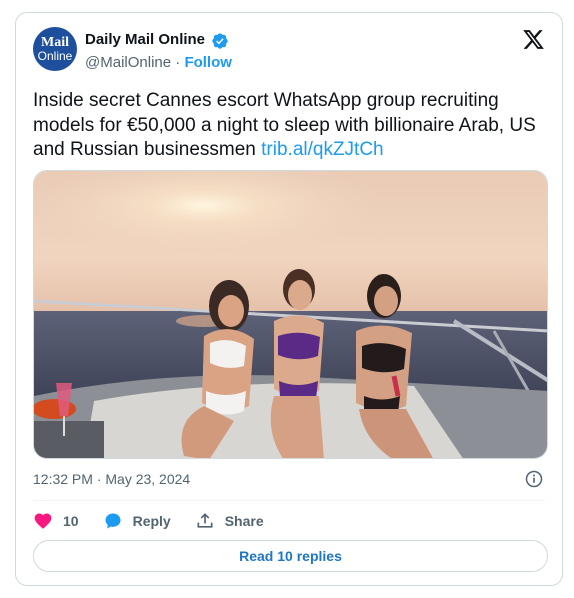 This screenshot has height=598, width=574. I want to click on like-button: 10, so click(56, 521).